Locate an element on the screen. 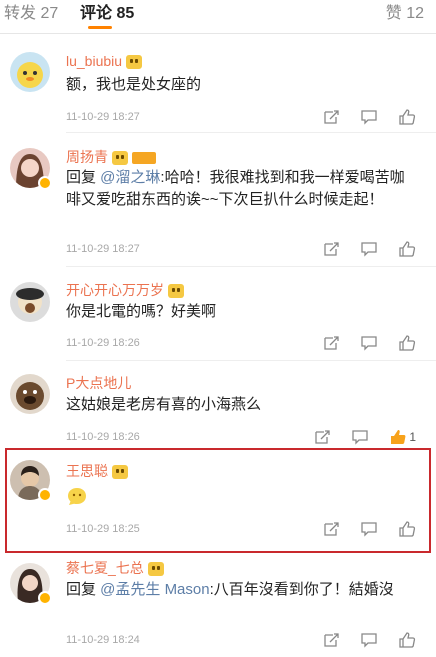  mention-link: @溜之琳 is located at coordinates (130, 177).